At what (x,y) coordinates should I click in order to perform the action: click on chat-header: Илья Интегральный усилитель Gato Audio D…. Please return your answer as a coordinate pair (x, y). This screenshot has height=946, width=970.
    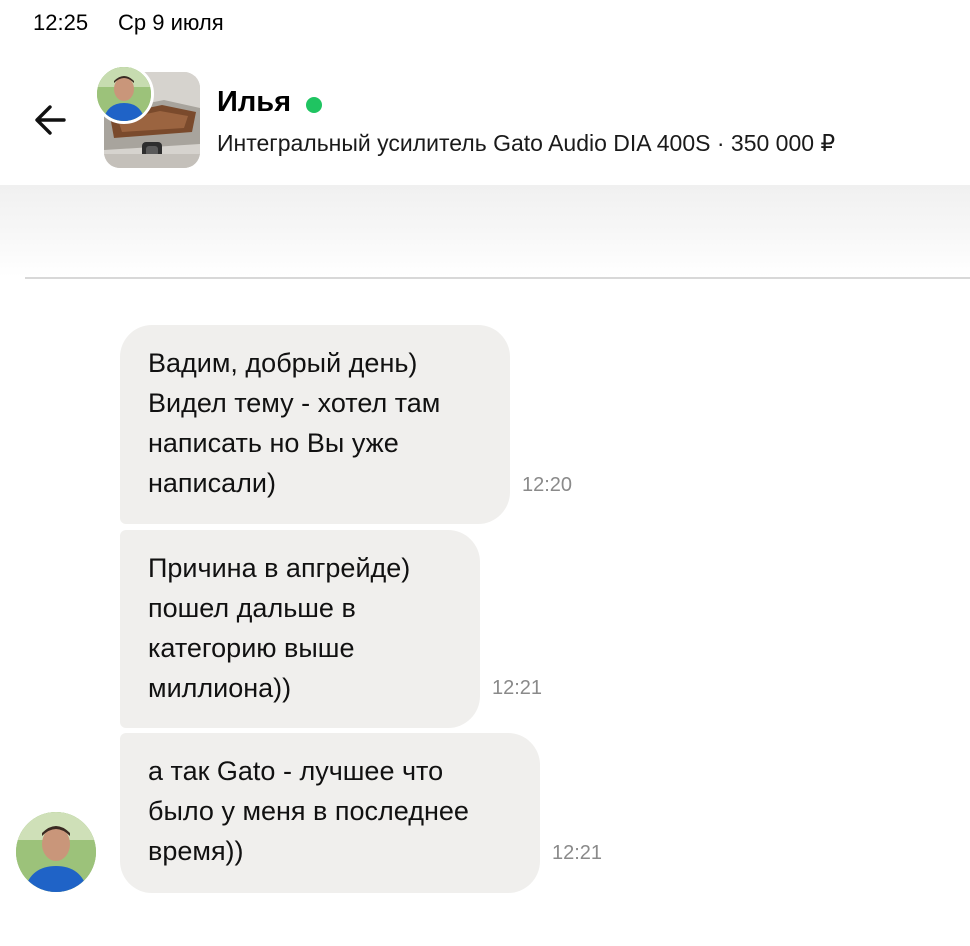
    Looking at the image, I should click on (485, 117).